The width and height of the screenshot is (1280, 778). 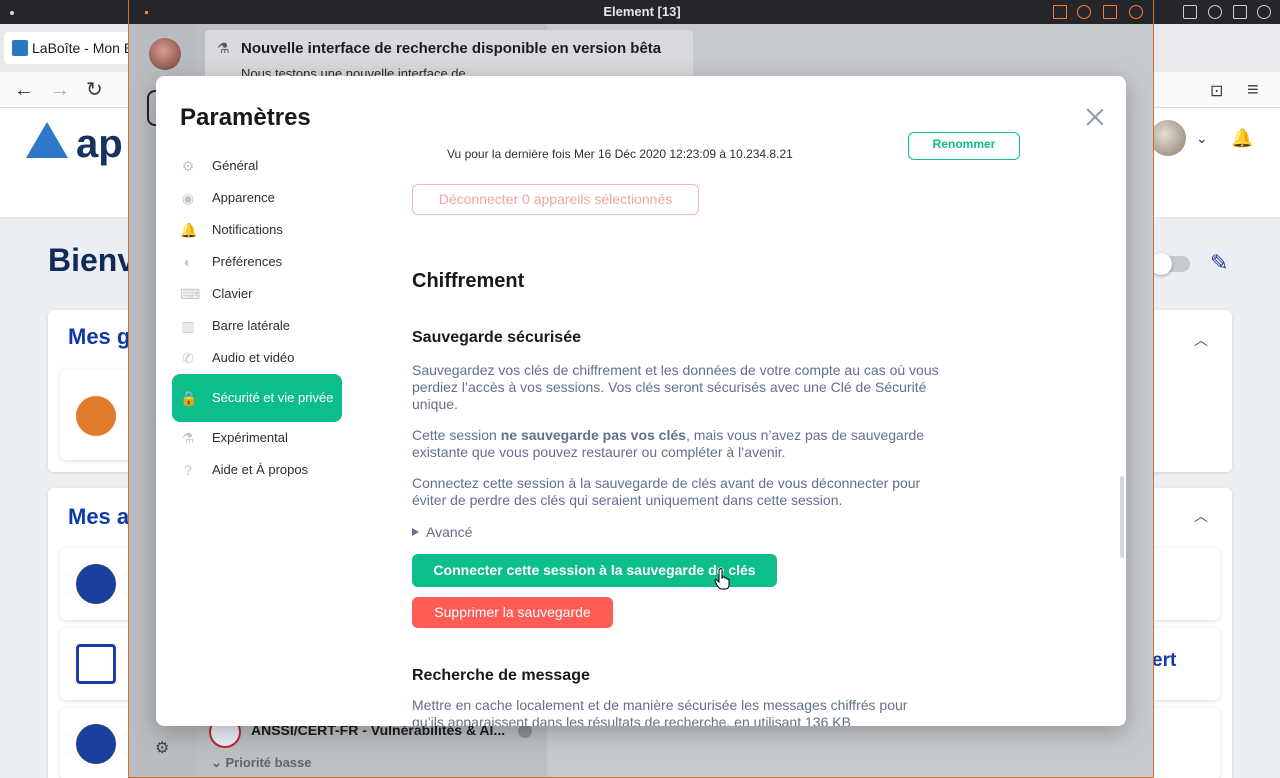 What do you see at coordinates (47, 140) in the screenshot?
I see `logo-icon` at bounding box center [47, 140].